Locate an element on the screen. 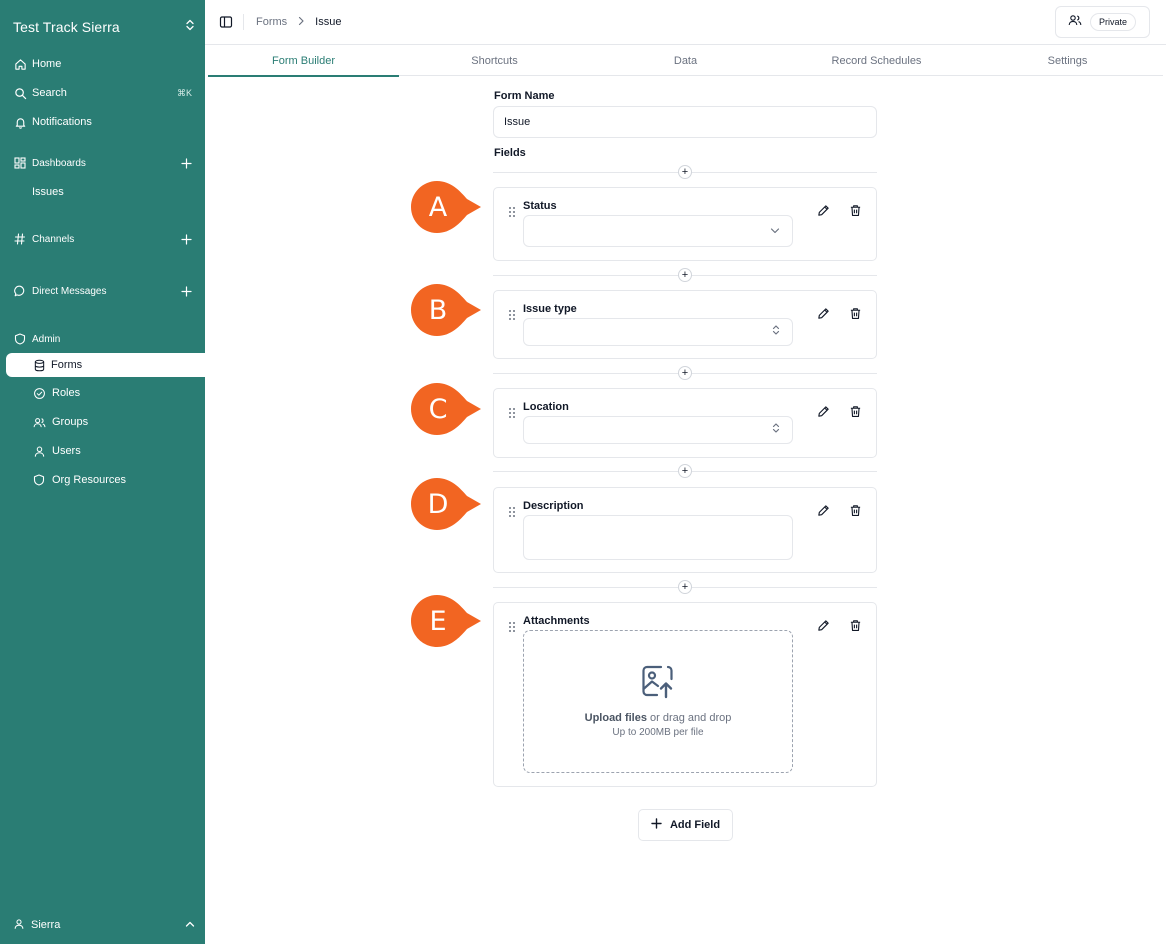 The width and height of the screenshot is (1166, 944). user-name: Sierra is located at coordinates (46, 925).